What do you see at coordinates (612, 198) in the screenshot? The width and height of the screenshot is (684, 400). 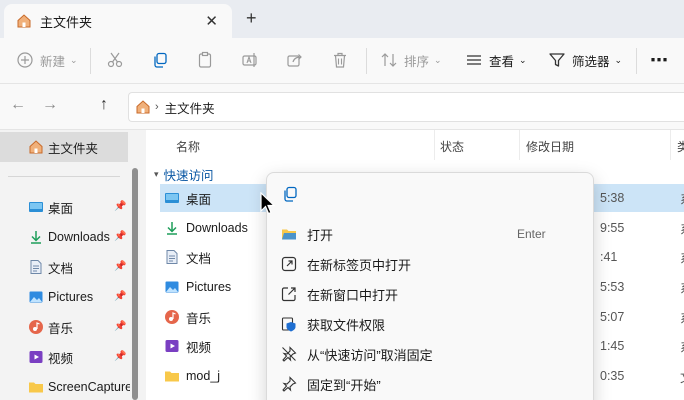 I see `row-date: 5:38` at bounding box center [612, 198].